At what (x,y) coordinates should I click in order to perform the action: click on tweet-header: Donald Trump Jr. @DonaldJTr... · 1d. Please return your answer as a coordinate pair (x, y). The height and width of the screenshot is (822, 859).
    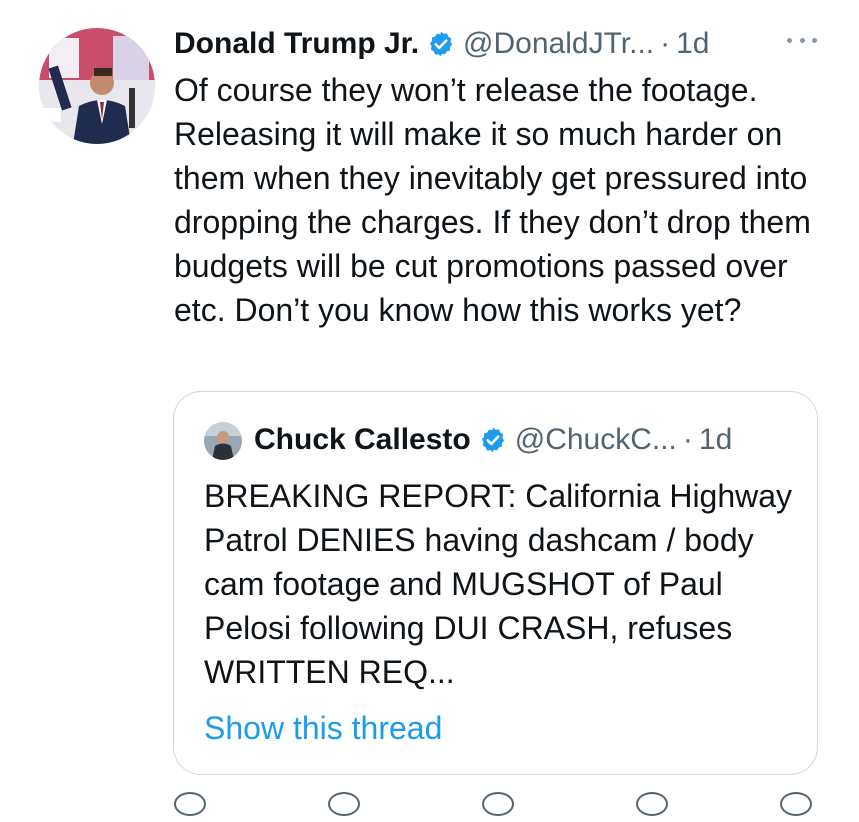
    Looking at the image, I should click on (499, 44).